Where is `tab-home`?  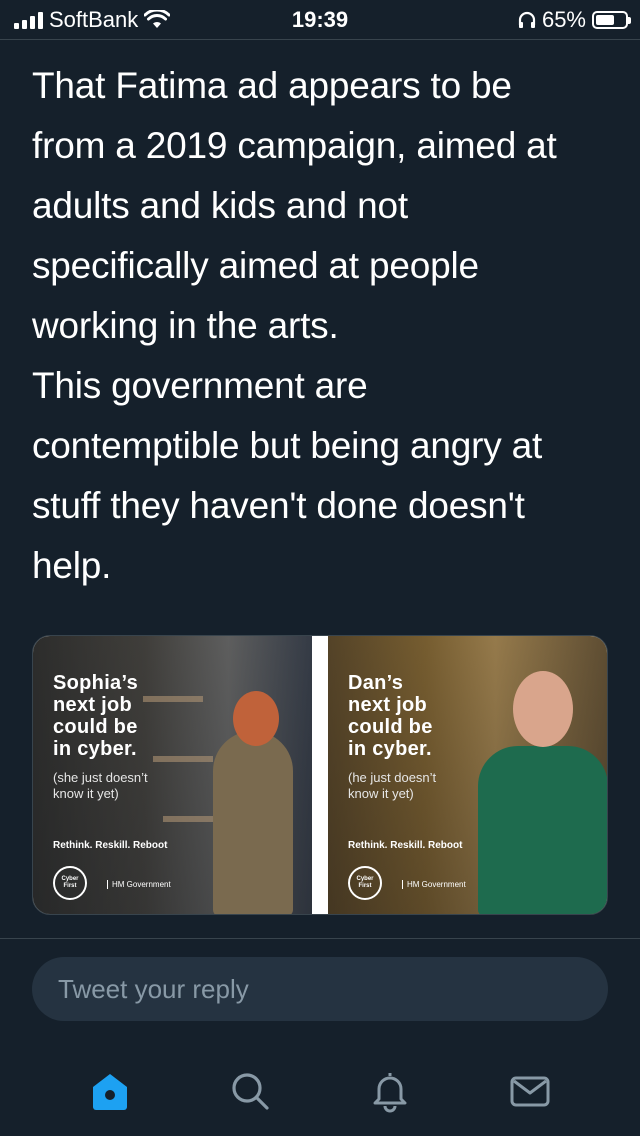
tab-home is located at coordinates (110, 1091).